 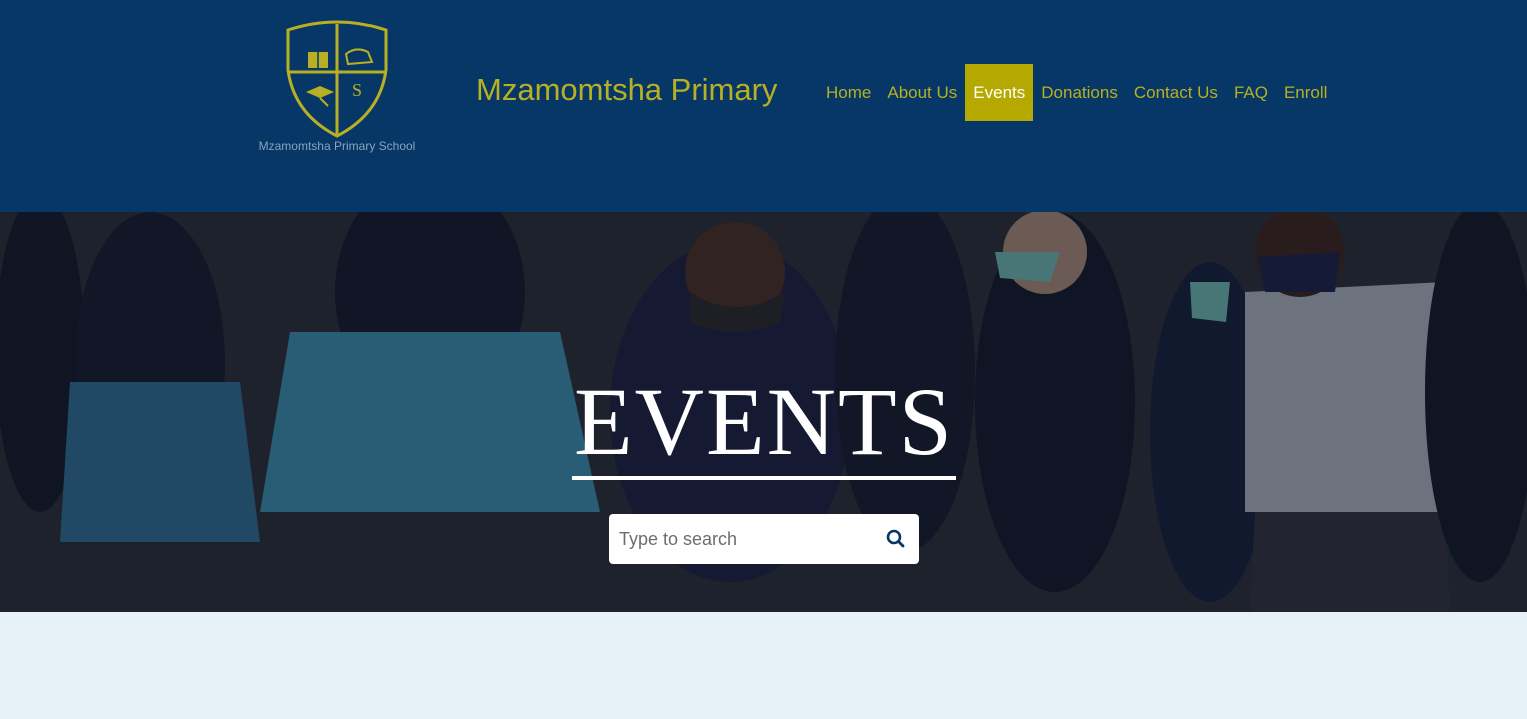 What do you see at coordinates (337, 146) in the screenshot?
I see `logo-caption: Mzamomtsha Primary School` at bounding box center [337, 146].